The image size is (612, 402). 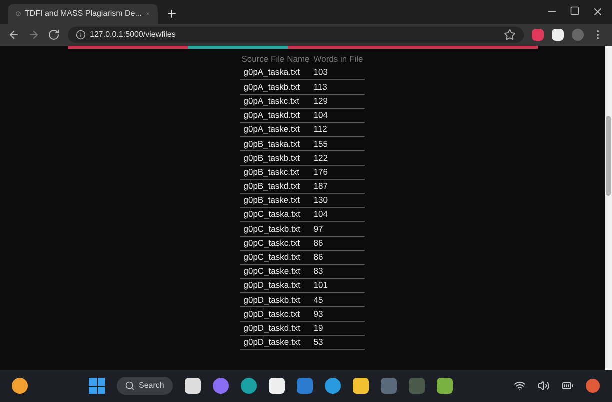 What do you see at coordinates (339, 73) in the screenshot?
I see `table-cell: 103` at bounding box center [339, 73].